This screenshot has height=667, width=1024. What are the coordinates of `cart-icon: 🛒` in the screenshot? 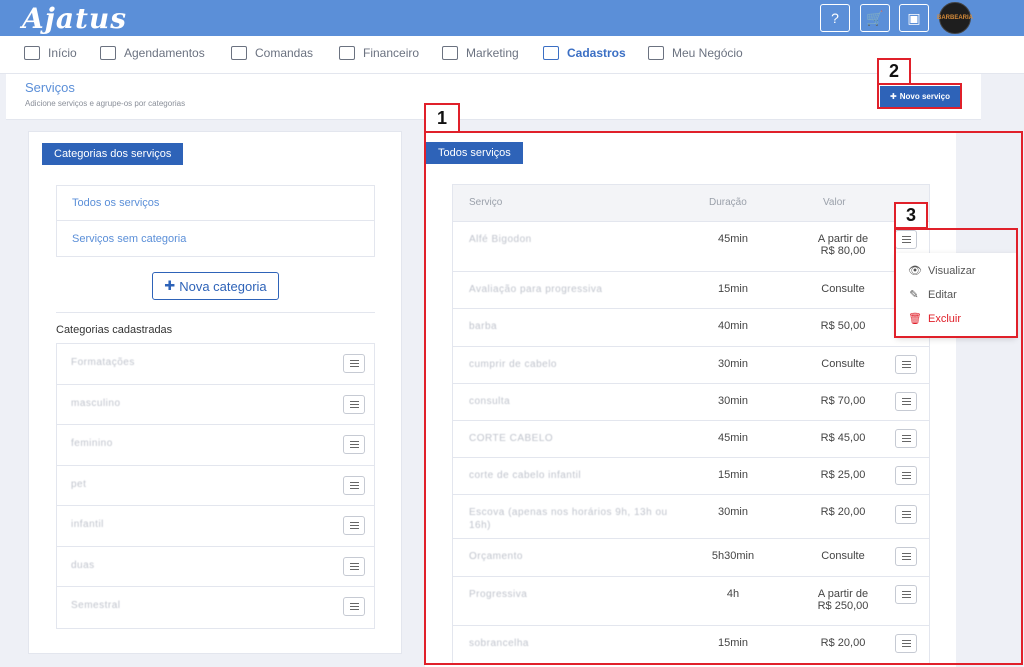 It's located at (875, 17).